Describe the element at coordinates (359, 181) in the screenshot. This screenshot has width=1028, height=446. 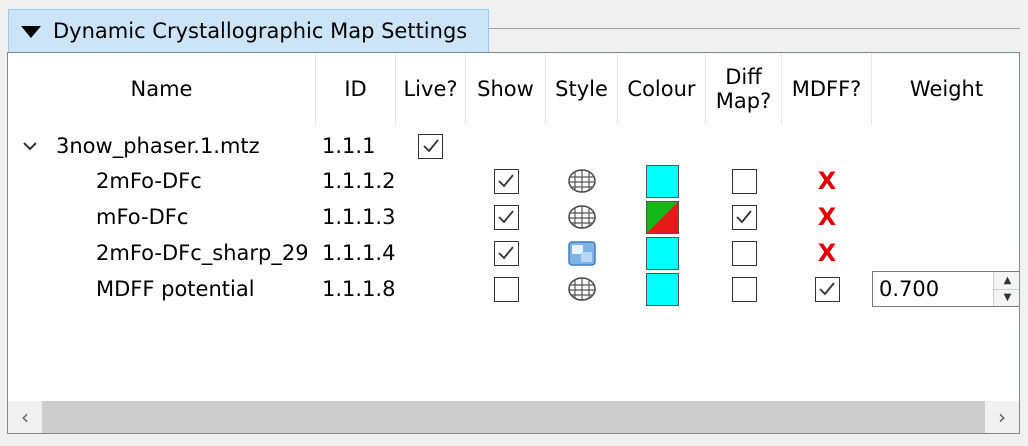
I see `map-id: 1.1.1.2` at that location.